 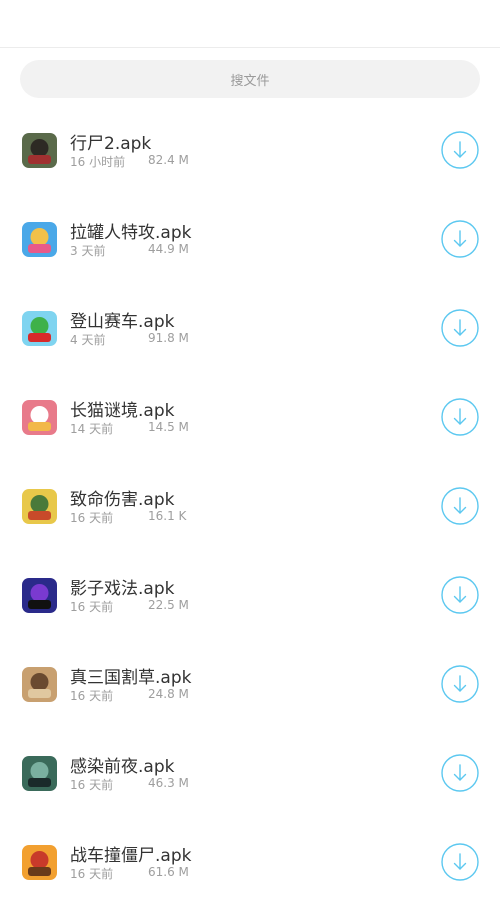 I want to click on search-placeholder: 搜文件, so click(x=250, y=81).